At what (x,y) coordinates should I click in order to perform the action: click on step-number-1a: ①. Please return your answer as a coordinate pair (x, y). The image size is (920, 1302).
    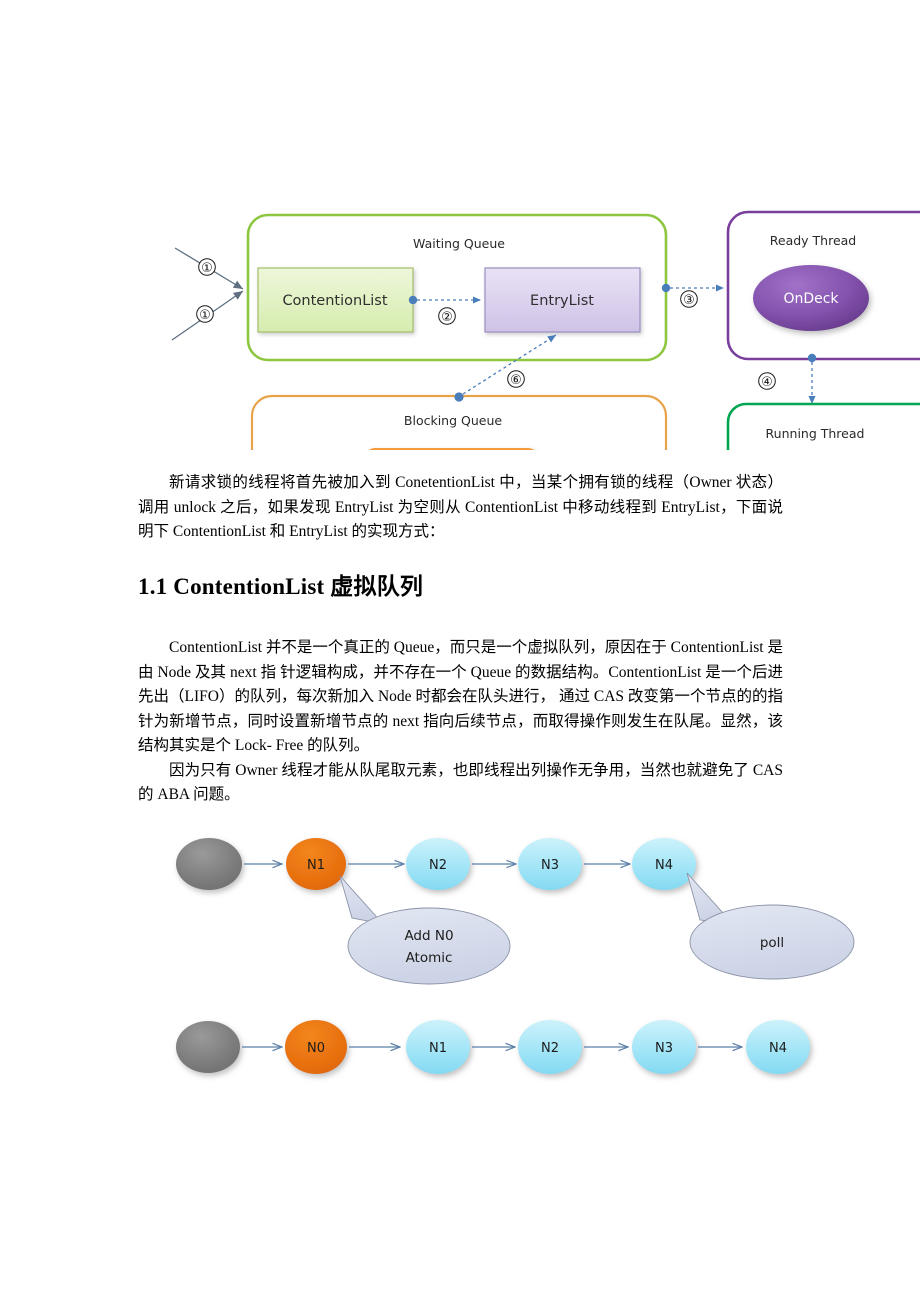
    Looking at the image, I should click on (207, 267).